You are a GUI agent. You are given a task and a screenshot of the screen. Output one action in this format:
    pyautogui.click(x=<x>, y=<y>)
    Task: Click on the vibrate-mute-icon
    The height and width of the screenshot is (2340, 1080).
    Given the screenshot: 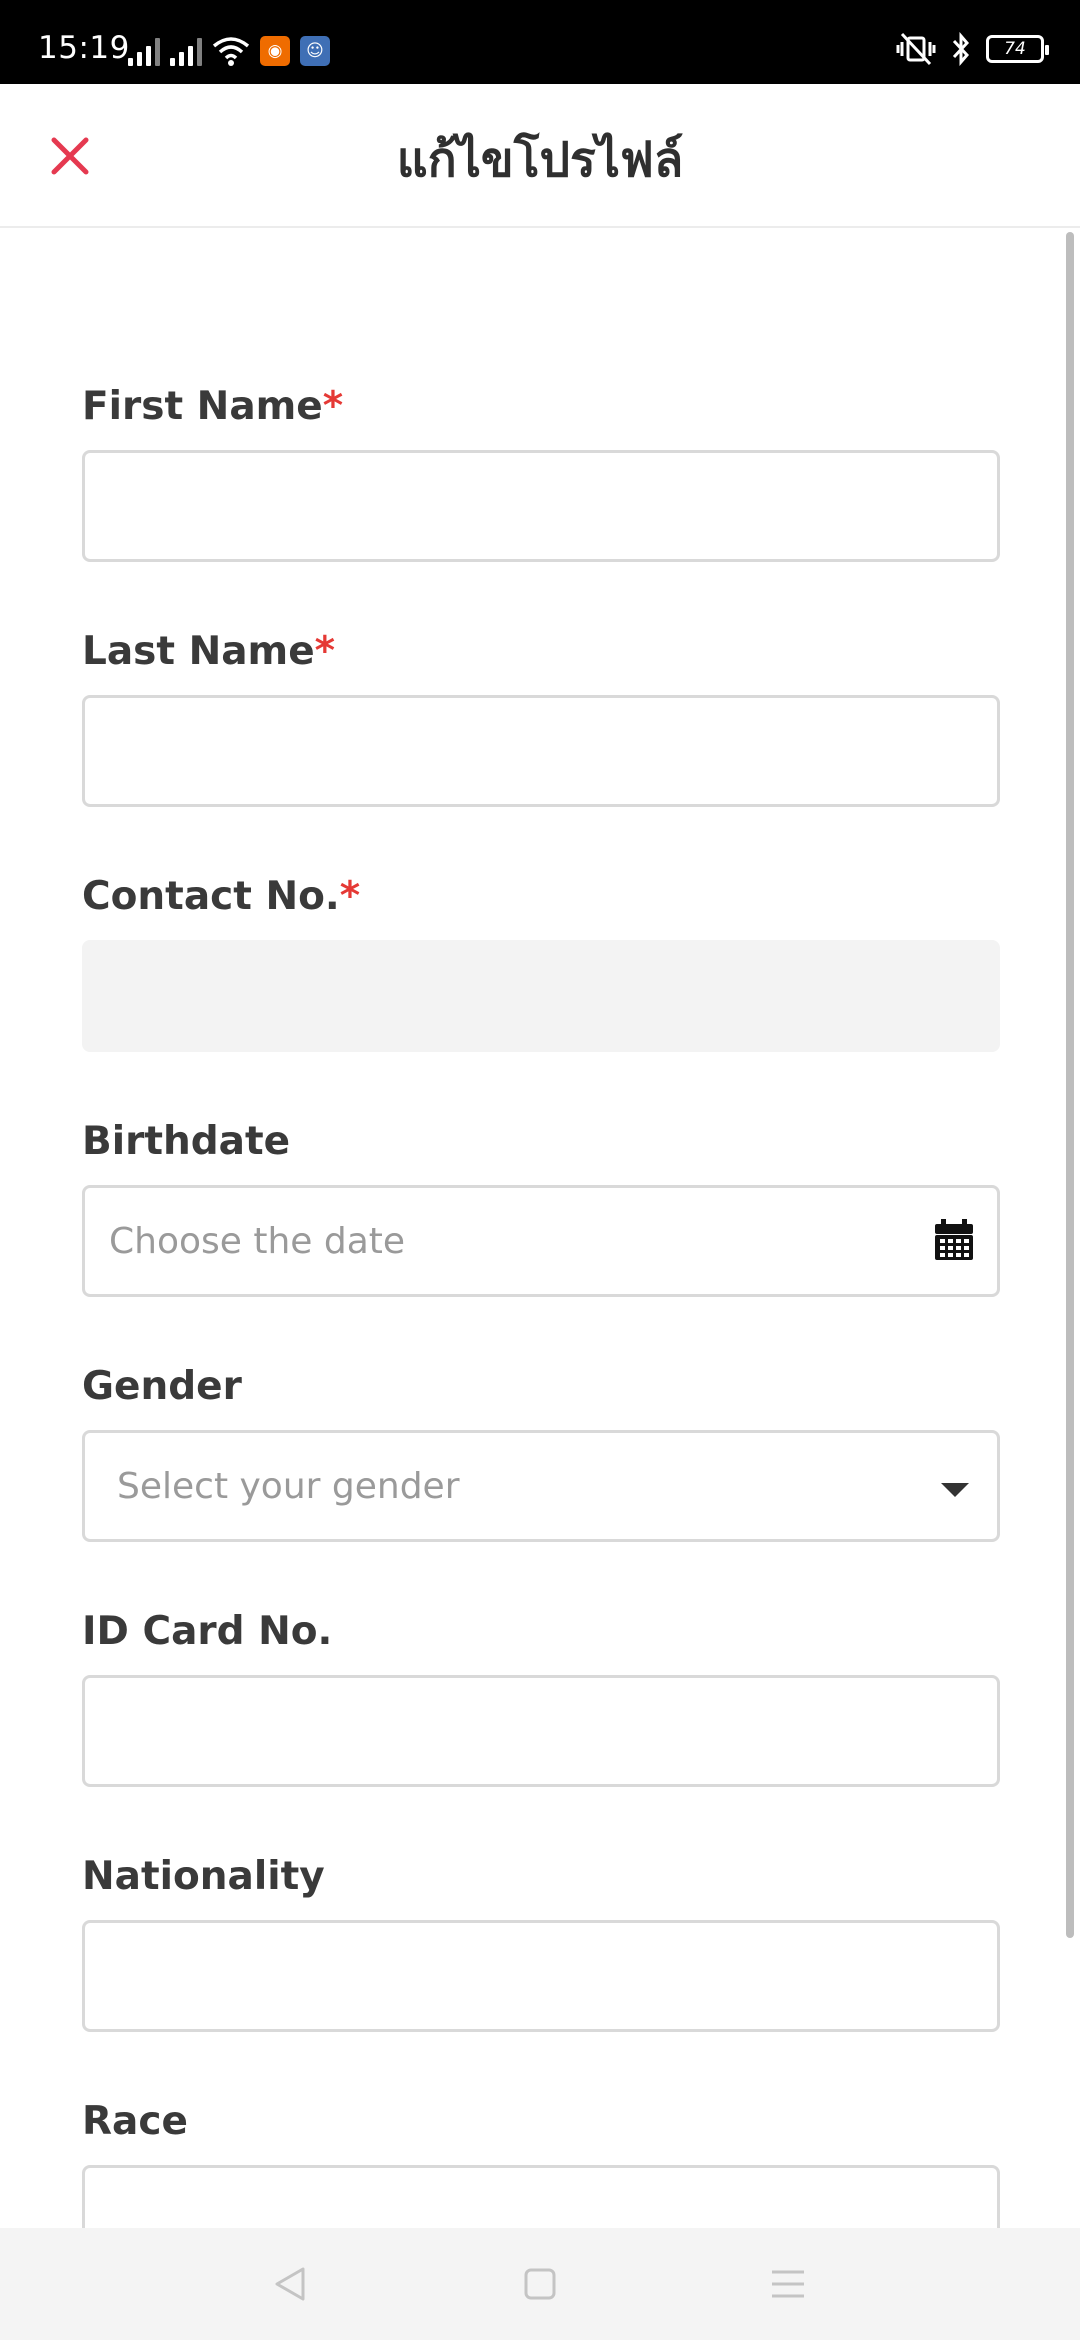 What is the action you would take?
    pyautogui.click(x=916, y=49)
    